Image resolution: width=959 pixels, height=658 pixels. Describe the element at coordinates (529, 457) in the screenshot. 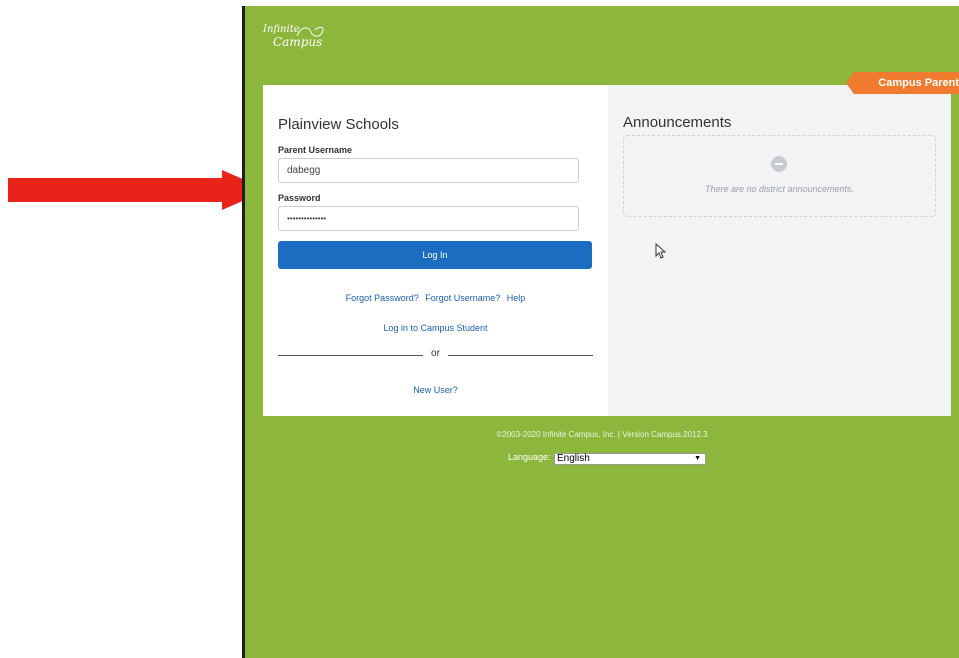

I see `language-label: Language:` at that location.